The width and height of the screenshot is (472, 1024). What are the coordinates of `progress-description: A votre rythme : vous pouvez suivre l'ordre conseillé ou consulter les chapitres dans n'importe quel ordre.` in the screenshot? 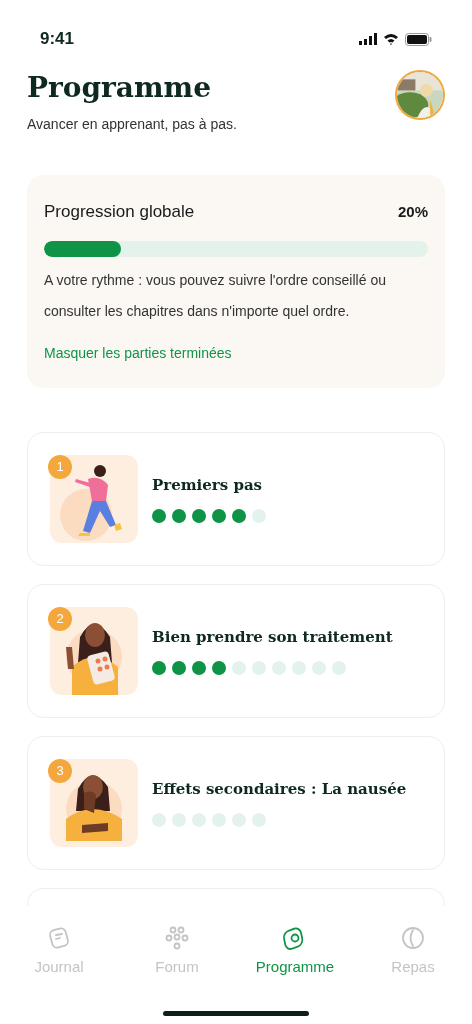 It's located at (215, 295).